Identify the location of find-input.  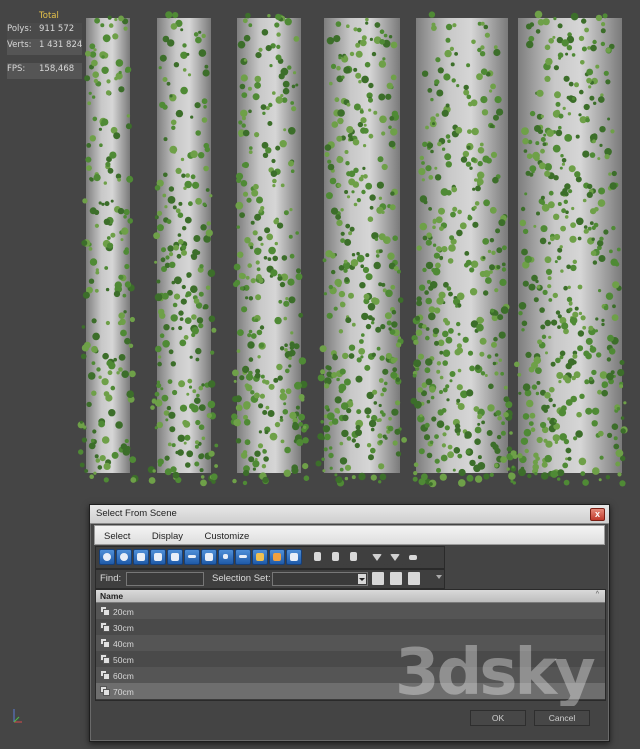
(165, 579).